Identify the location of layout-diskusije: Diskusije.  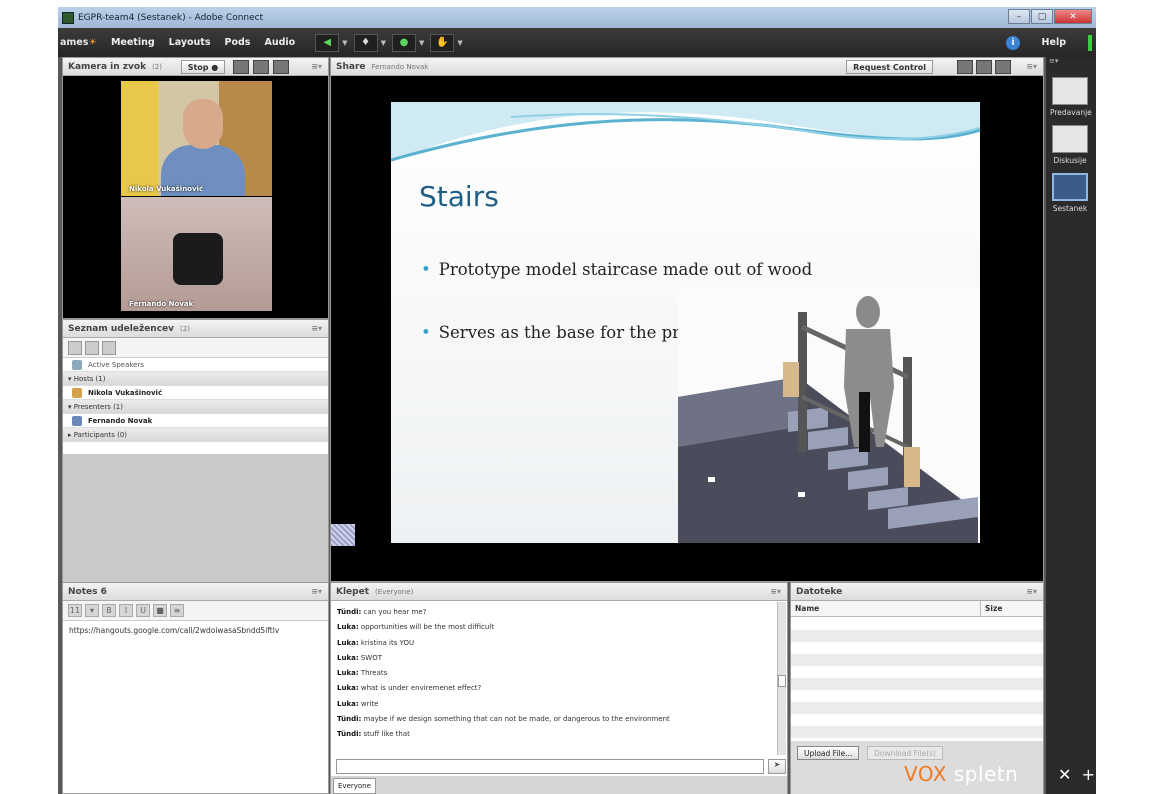
(1070, 145).